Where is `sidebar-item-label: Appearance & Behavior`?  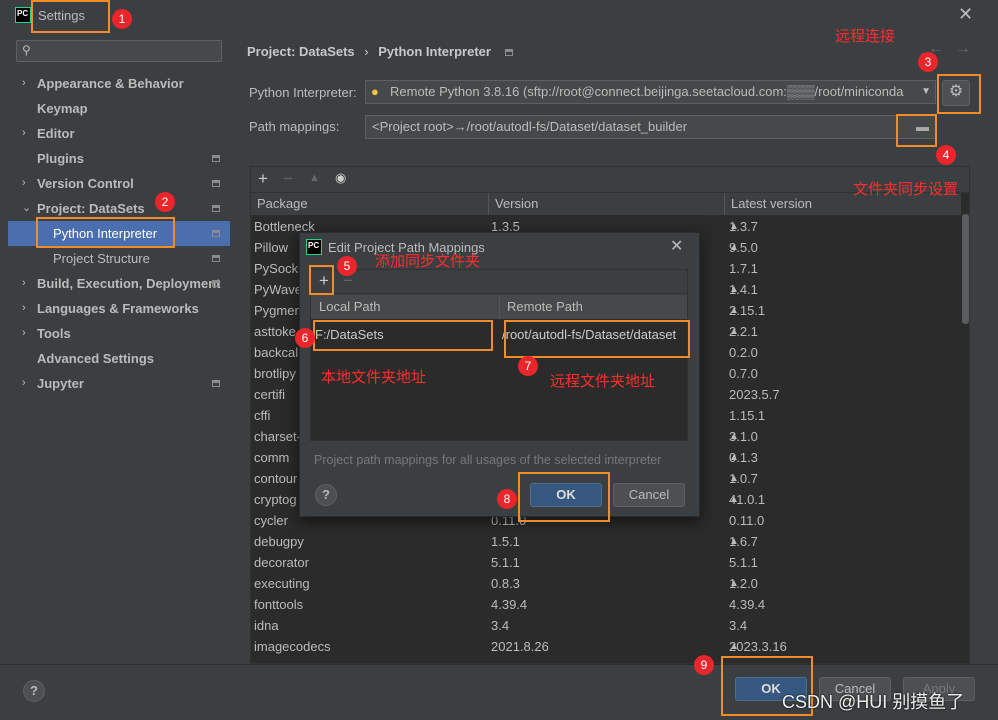 sidebar-item-label: Appearance & Behavior is located at coordinates (110, 83).